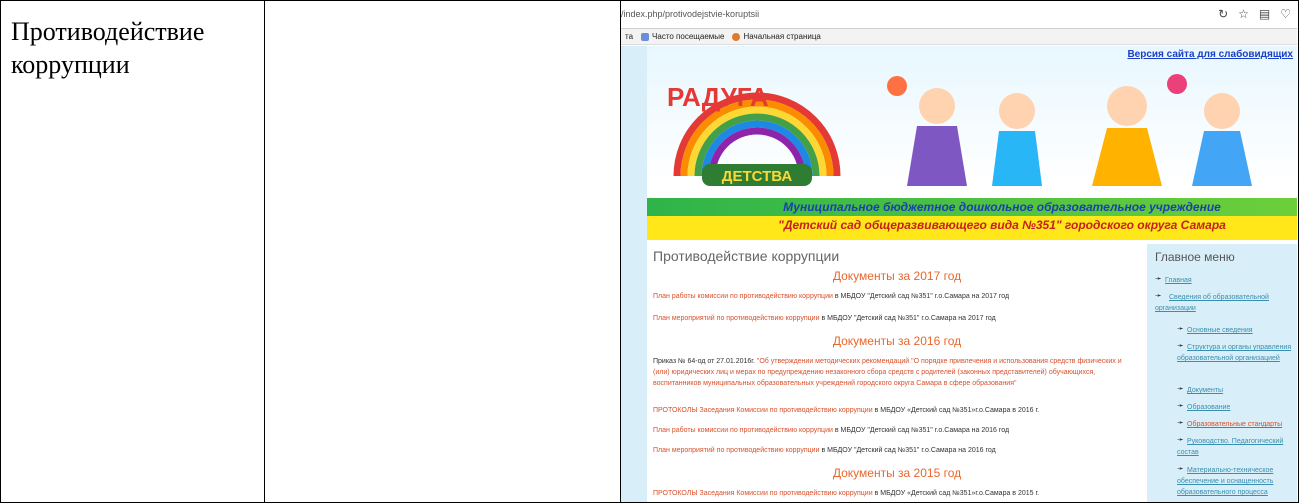 The height and width of the screenshot is (504, 1300). What do you see at coordinates (629, 36) in the screenshot?
I see `bookmark-prefix: та` at bounding box center [629, 36].